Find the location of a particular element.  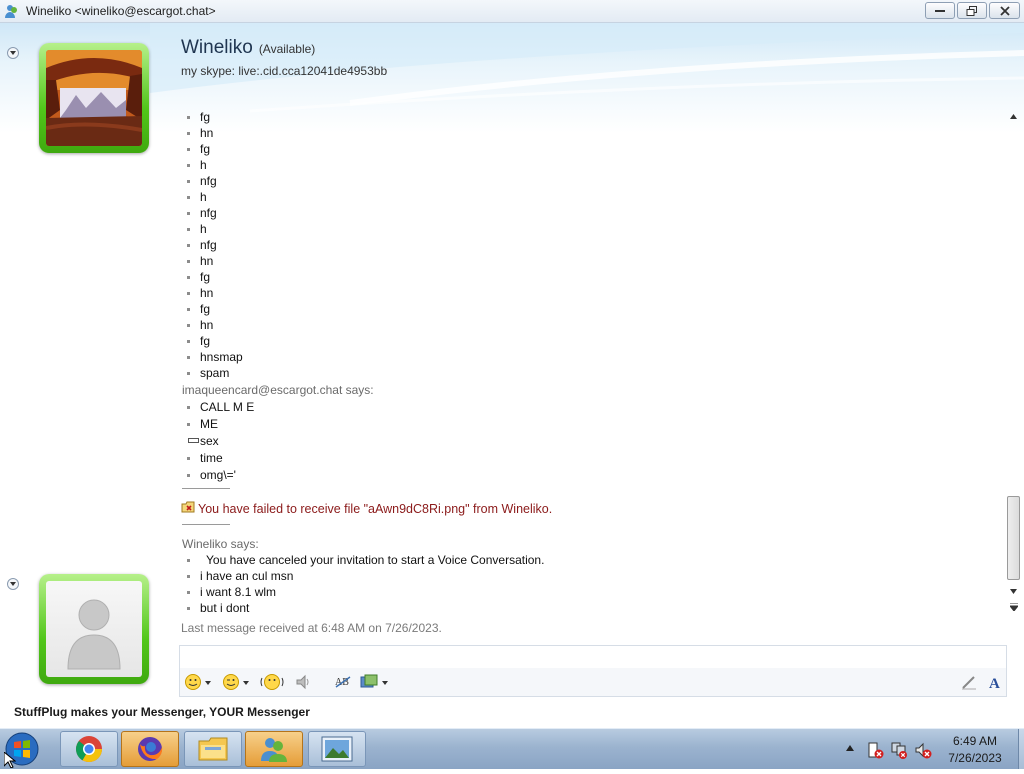

taskbar-firefox is located at coordinates (150, 749).